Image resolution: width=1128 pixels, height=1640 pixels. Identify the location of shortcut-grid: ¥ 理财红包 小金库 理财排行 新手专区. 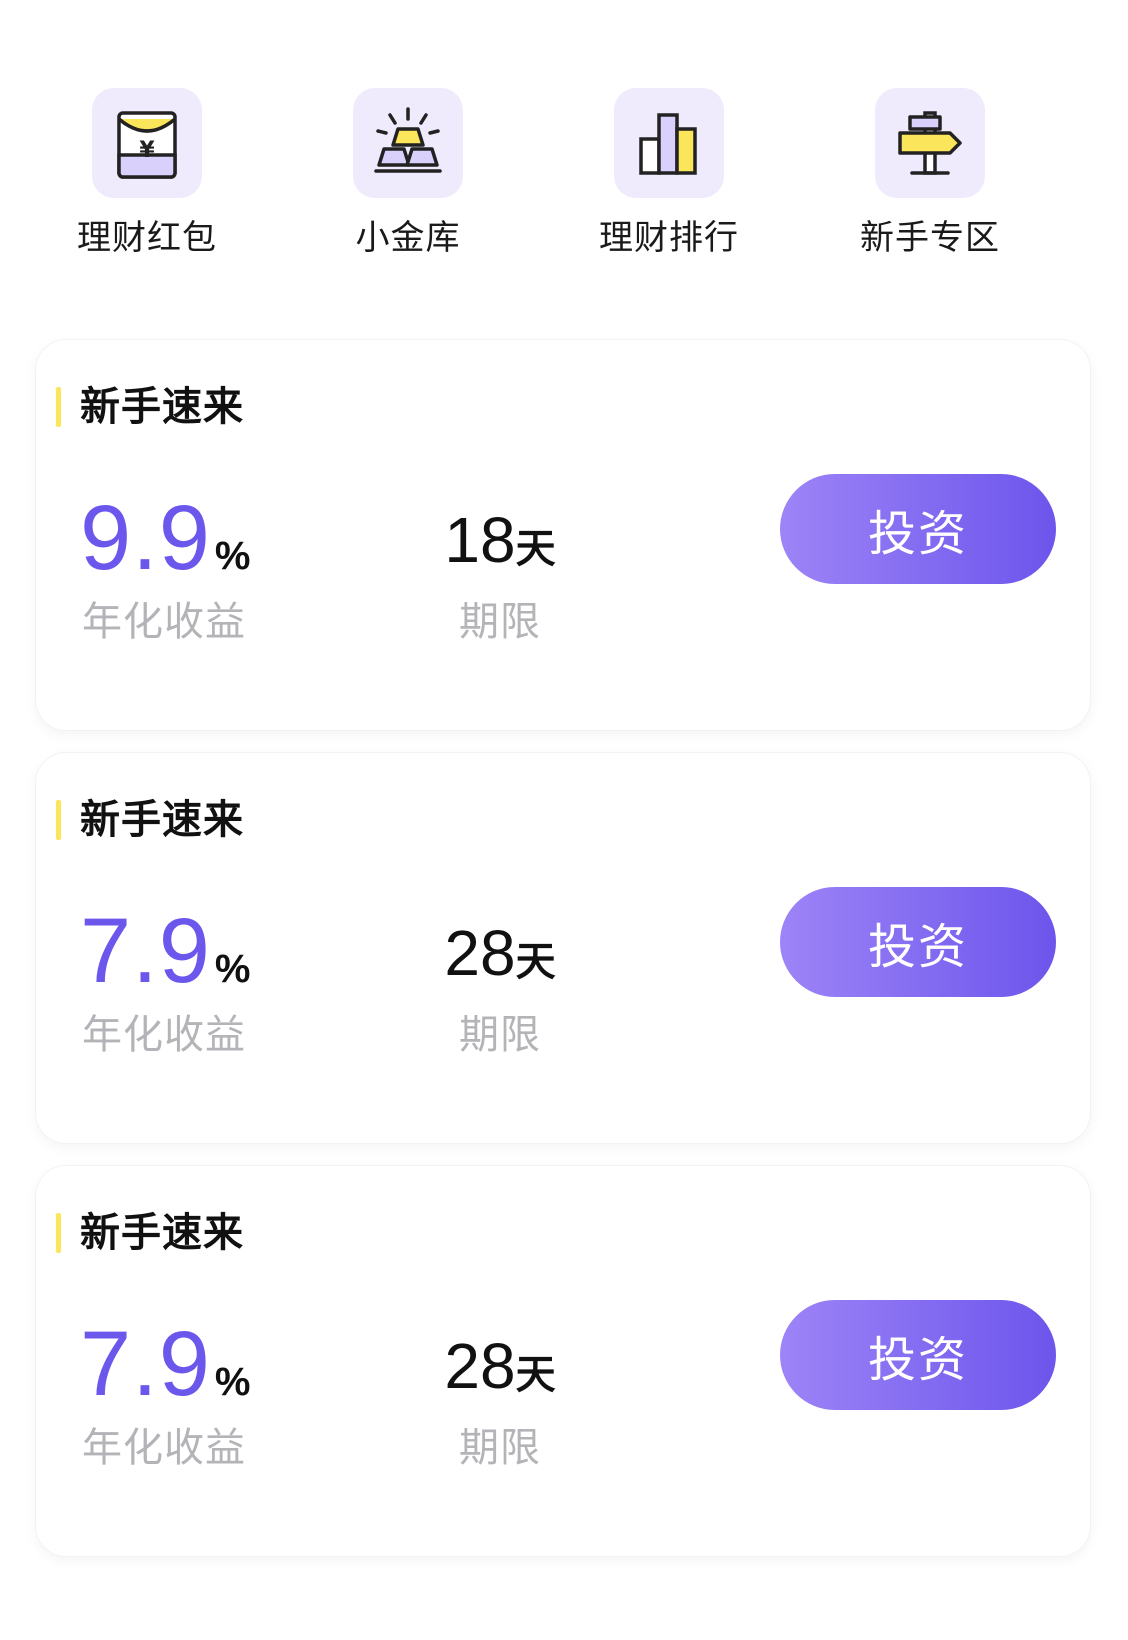
(564, 178).